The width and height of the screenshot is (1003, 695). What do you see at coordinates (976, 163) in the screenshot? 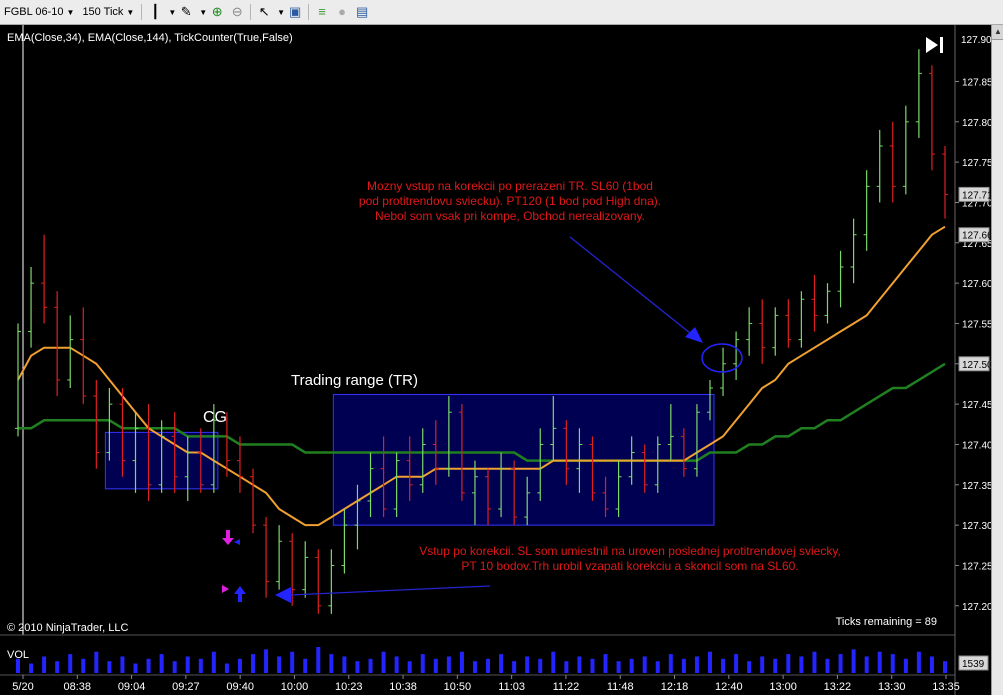
I see `price-tick-label: 127.75` at bounding box center [976, 163].